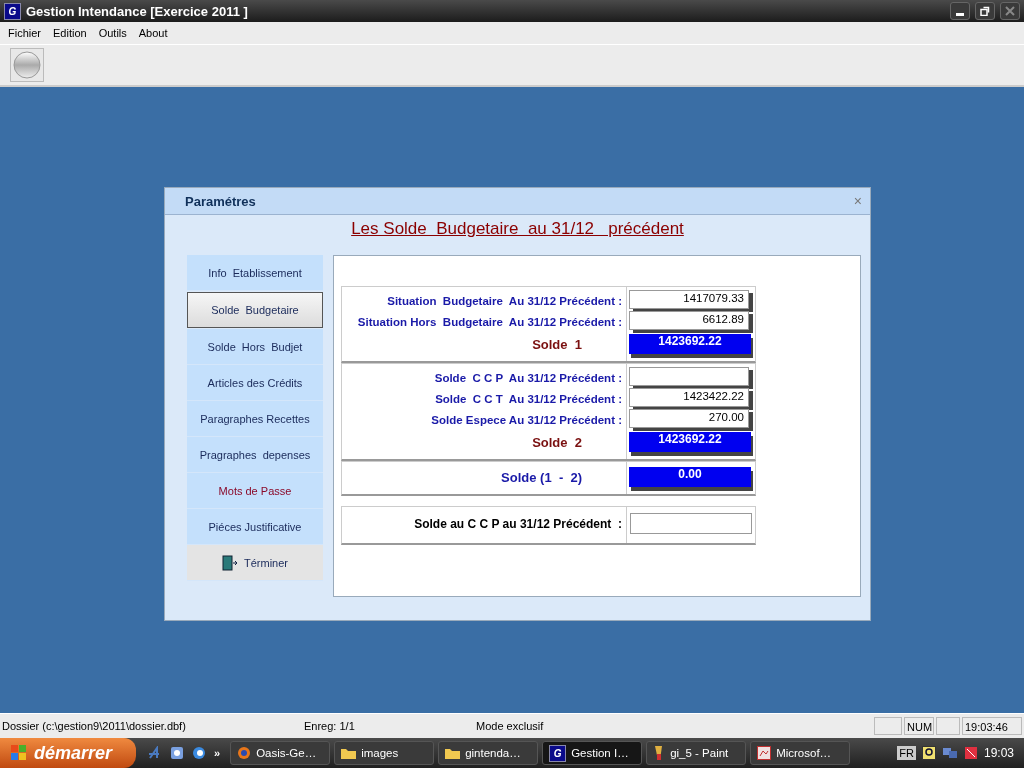  What do you see at coordinates (24, 33) in the screenshot?
I see `menu-item: Fichier` at bounding box center [24, 33].